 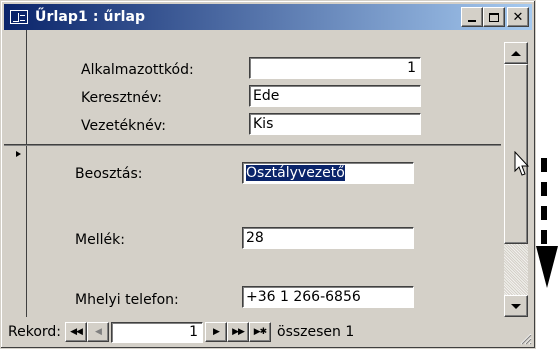 I want to click on position-label: Beosztás:, so click(x=109, y=174).